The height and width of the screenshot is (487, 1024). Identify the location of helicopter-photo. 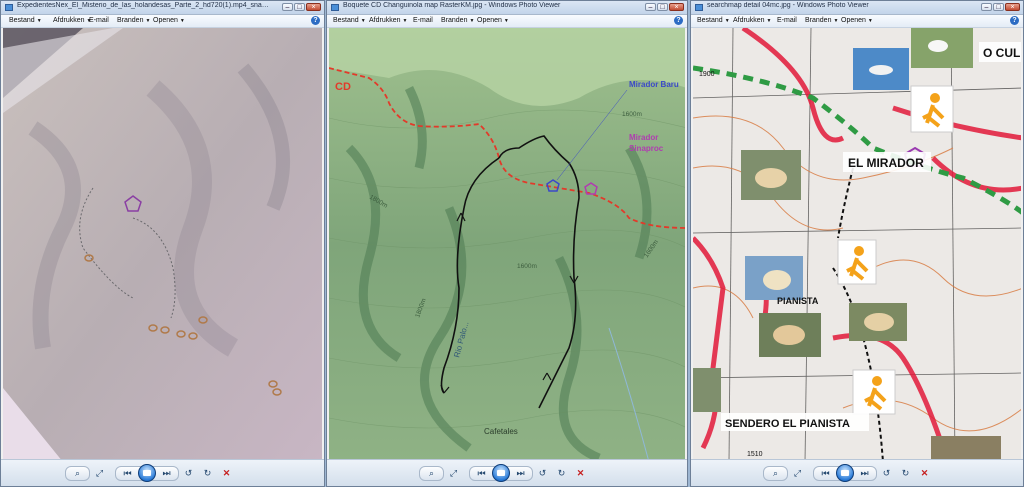
(881, 69).